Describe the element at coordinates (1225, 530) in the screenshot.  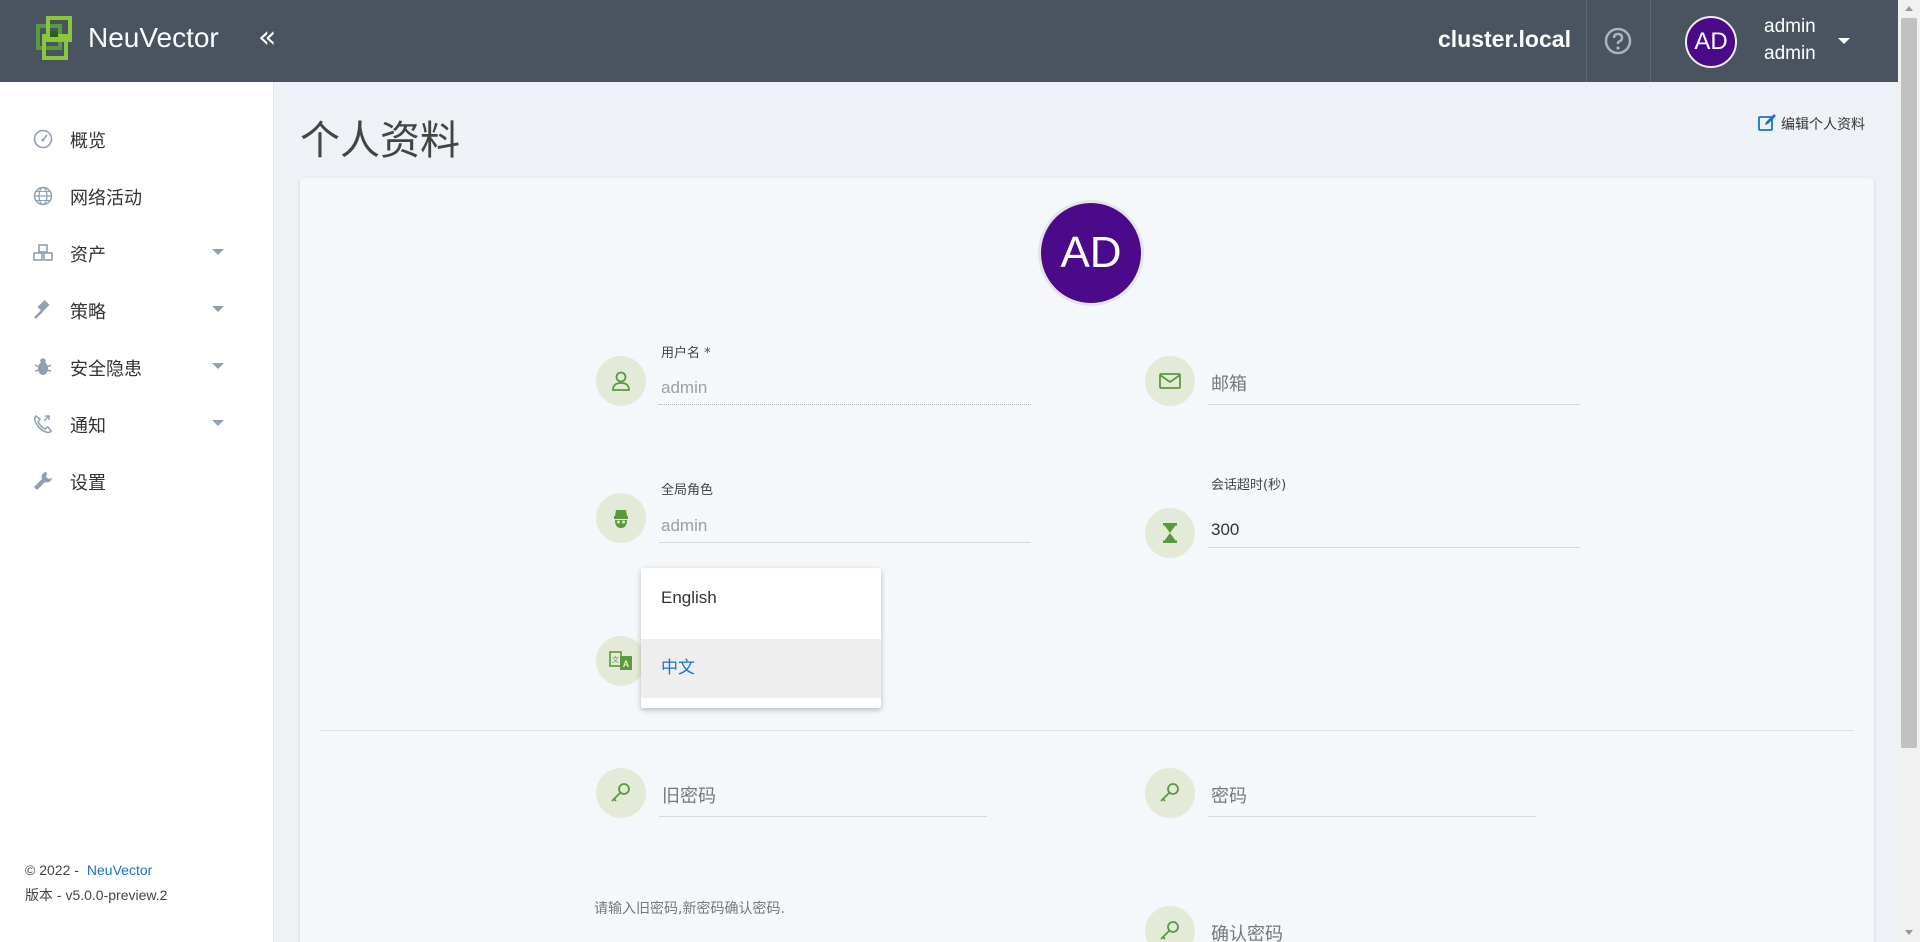
I see `session-timeout-field: 300` at that location.